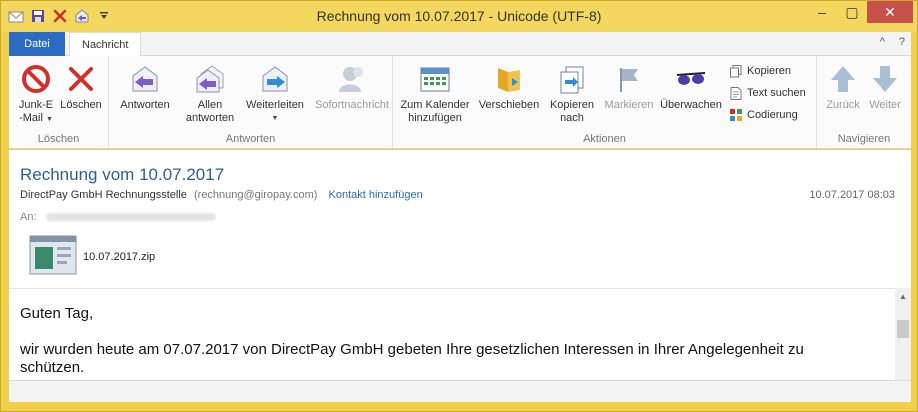 This screenshot has height=412, width=918. Describe the element at coordinates (736, 115) in the screenshot. I see `encoding-icon` at that location.